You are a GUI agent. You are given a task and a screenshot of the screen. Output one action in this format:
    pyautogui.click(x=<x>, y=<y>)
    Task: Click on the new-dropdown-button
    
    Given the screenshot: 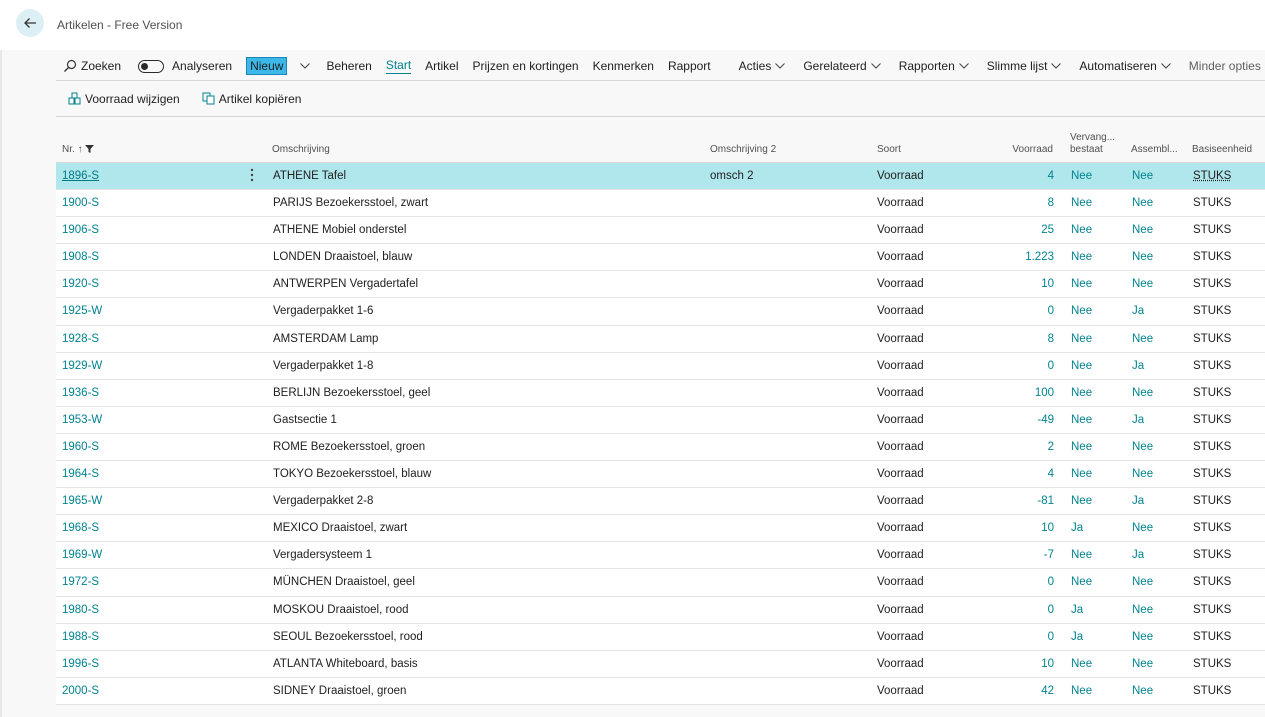 What is the action you would take?
    pyautogui.click(x=307, y=66)
    